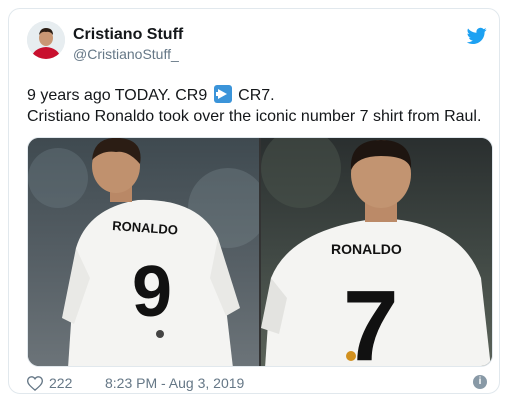 The width and height of the screenshot is (508, 400). I want to click on tweet-text-part: CR7., so click(254, 95).